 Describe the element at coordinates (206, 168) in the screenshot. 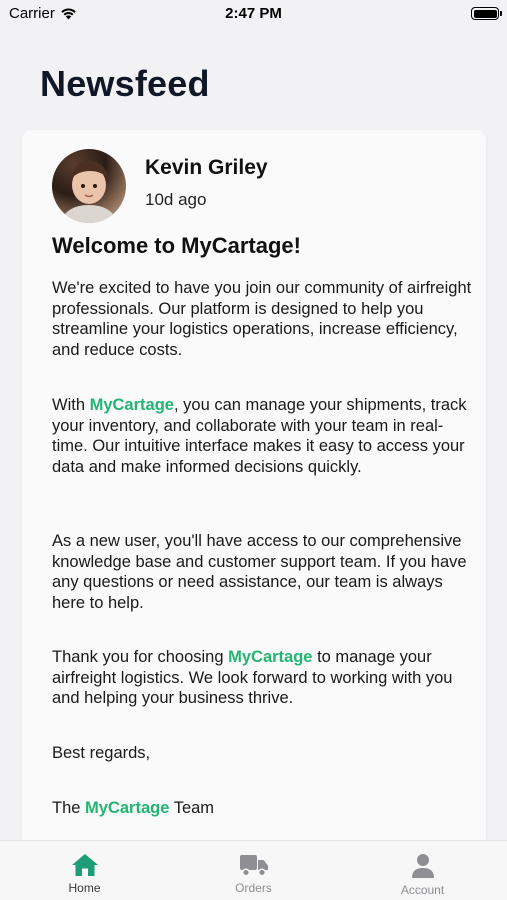

I see `author-name: Kevin Griley` at that location.